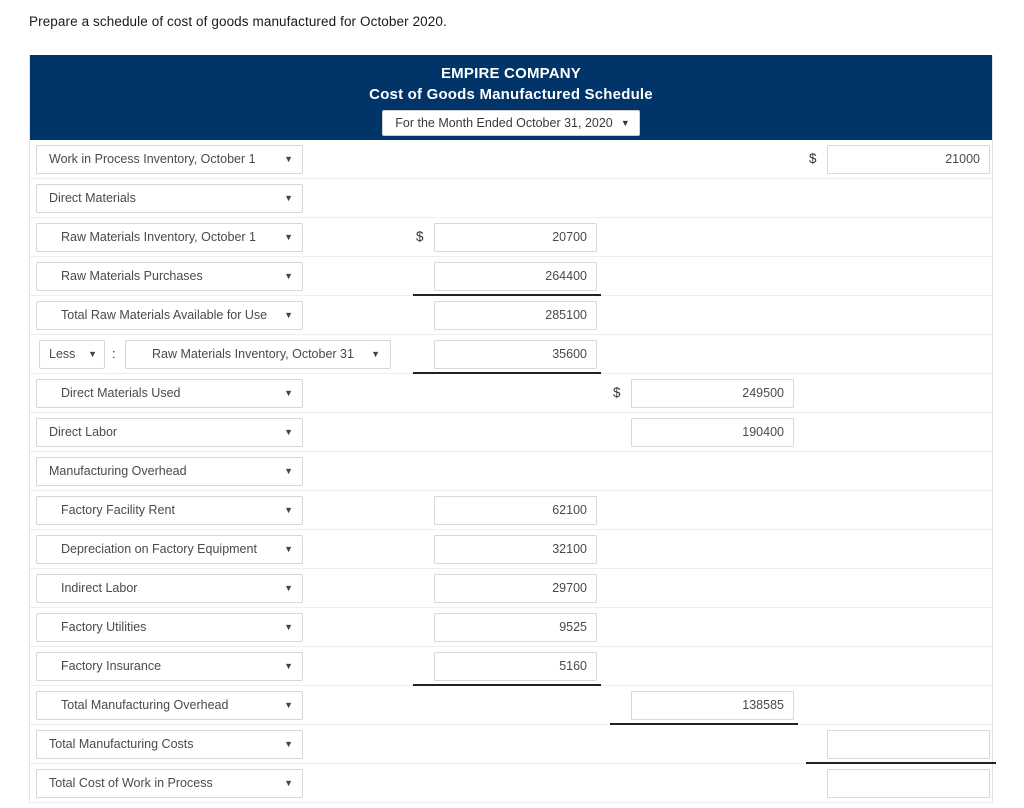 Image resolution: width=1024 pixels, height=808 pixels. I want to click on schedule-row: Indirect Labor ▼ 29700, so click(511, 588).